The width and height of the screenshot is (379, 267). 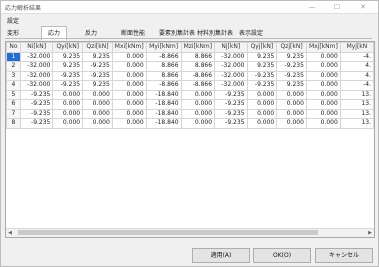 What do you see at coordinates (251, 32) in the screenshot?
I see `tab-display-settings: 表示設定` at bounding box center [251, 32].